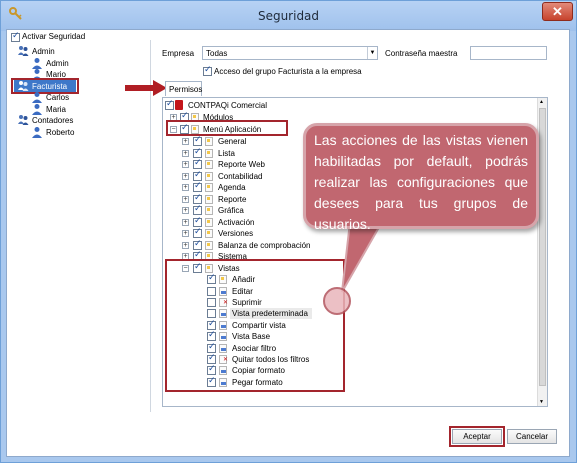 This screenshot has height=465, width=579. What do you see at coordinates (232, 199) in the screenshot?
I see `tree-item-reporte: Reporte` at bounding box center [232, 199].